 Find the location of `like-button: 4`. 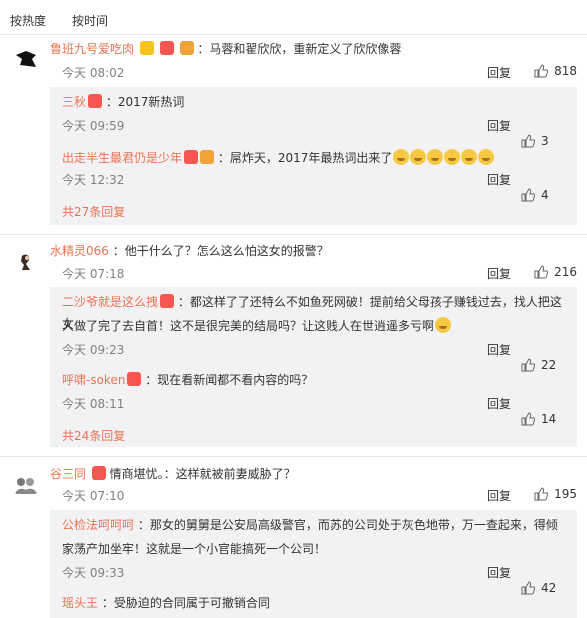

like-button: 4 is located at coordinates (549, 195).